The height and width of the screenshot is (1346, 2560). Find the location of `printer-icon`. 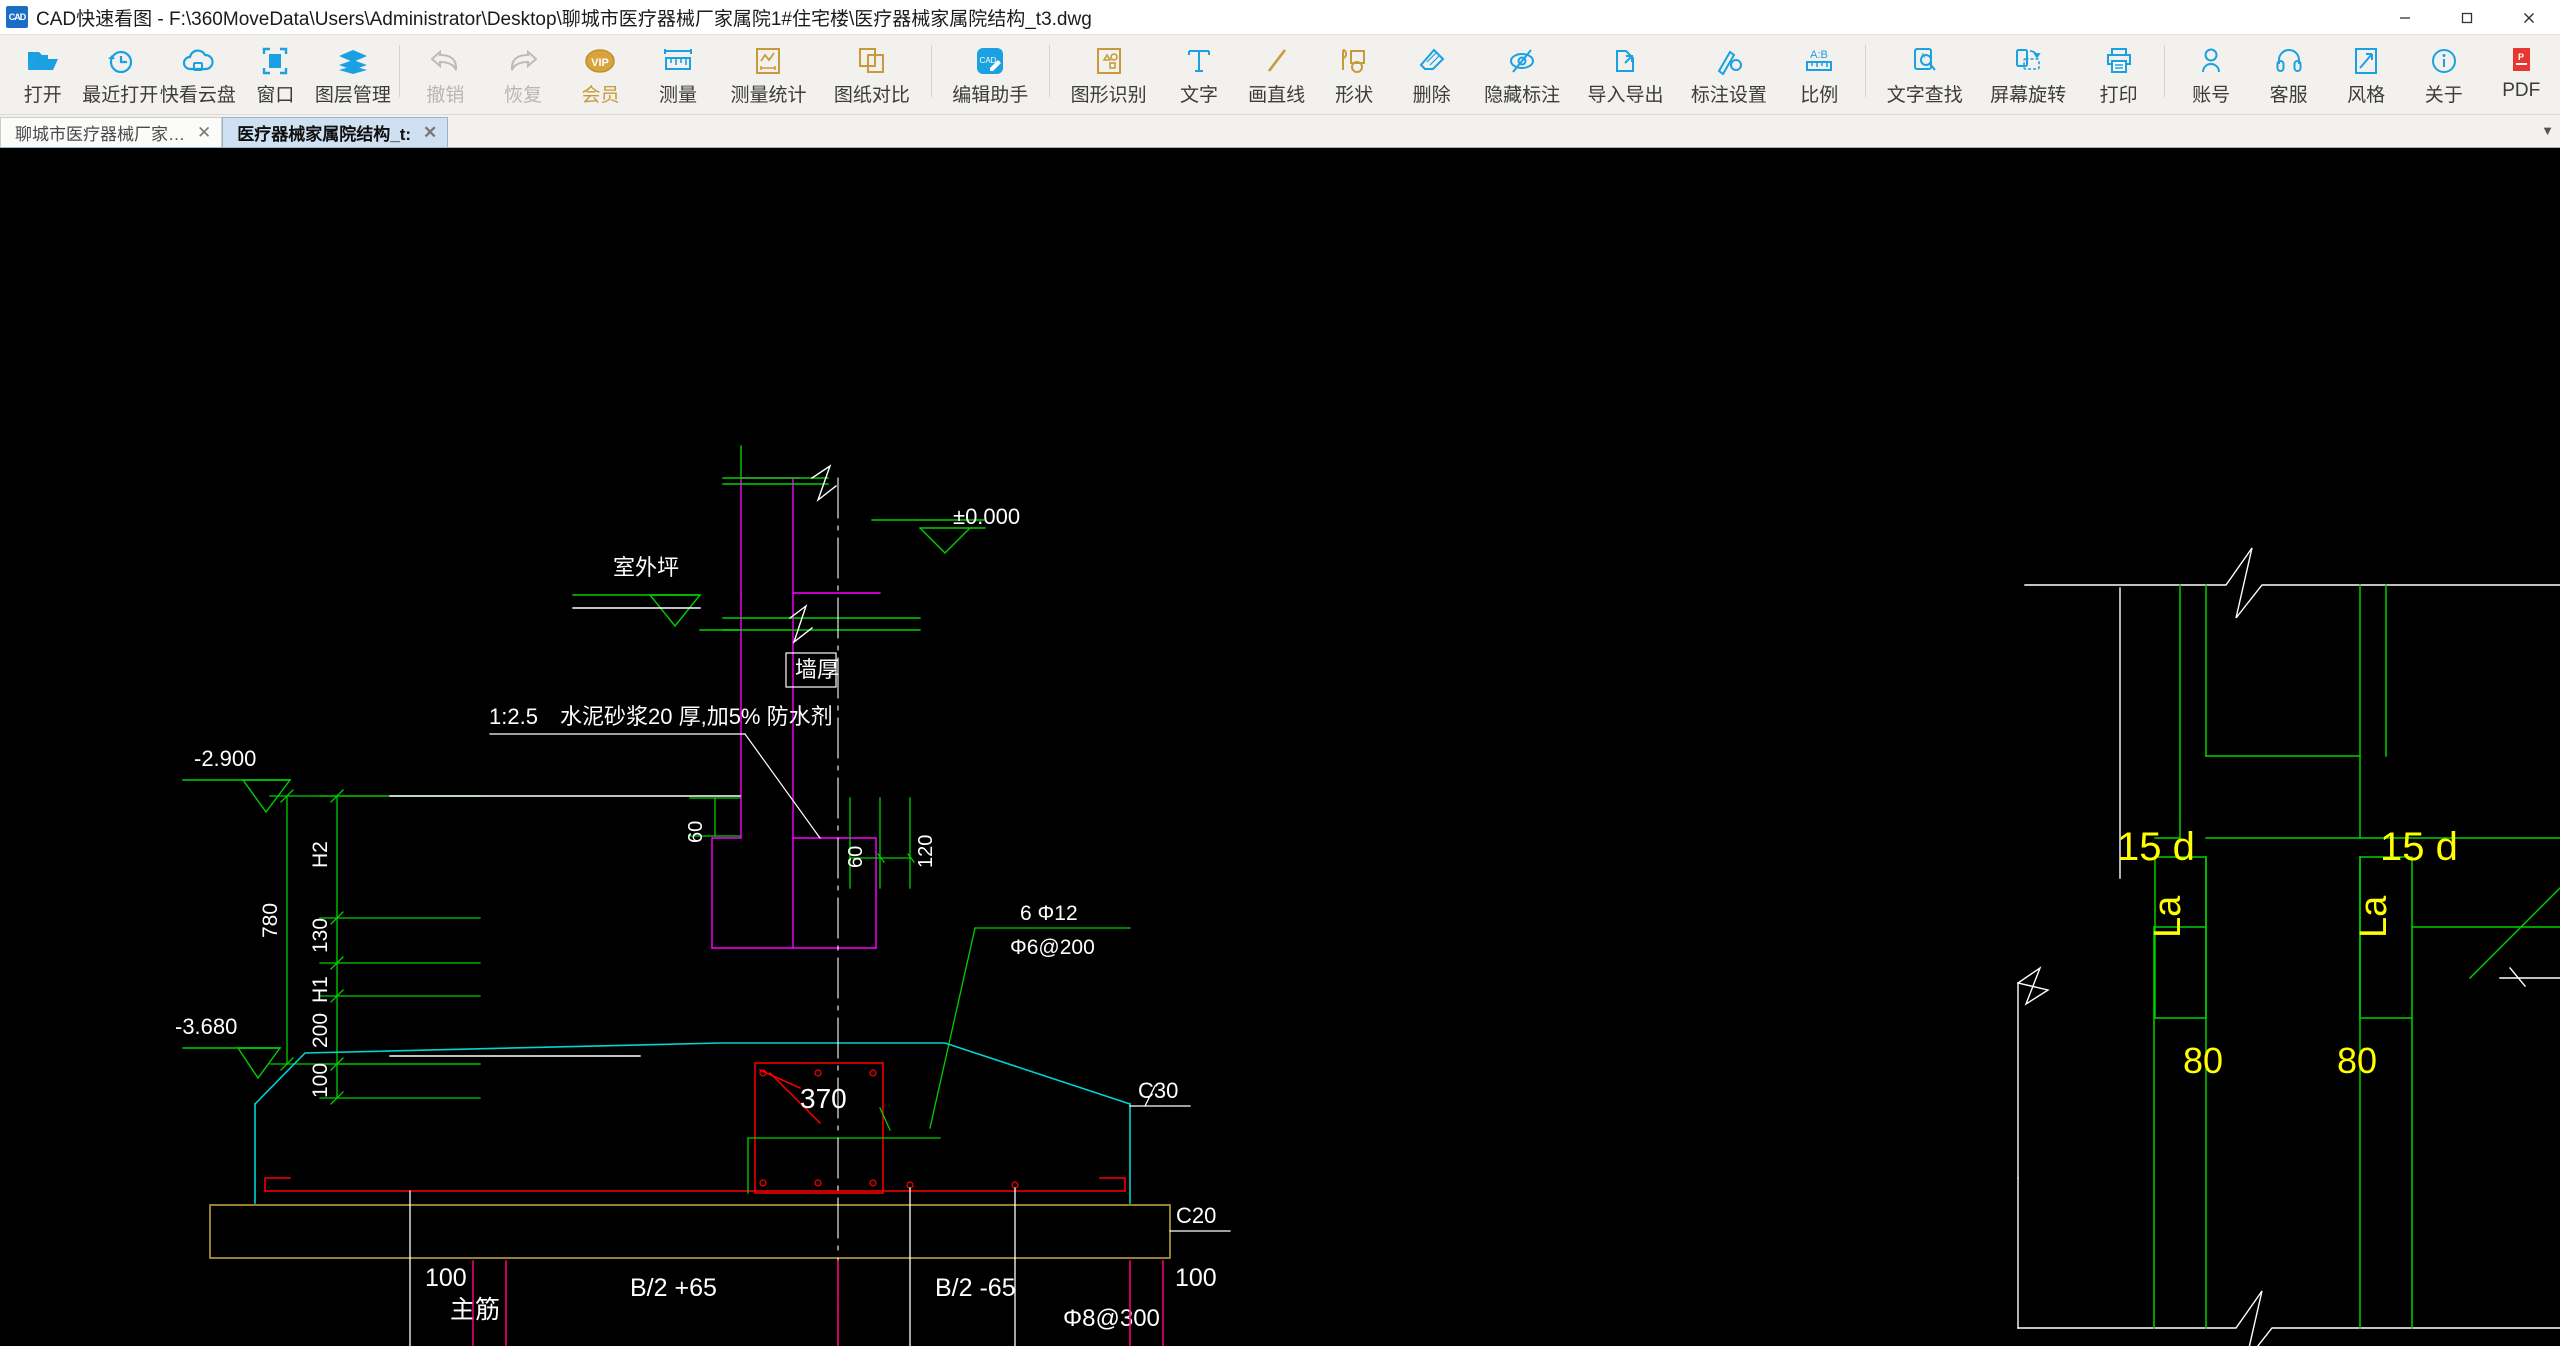

printer-icon is located at coordinates (2119, 61).